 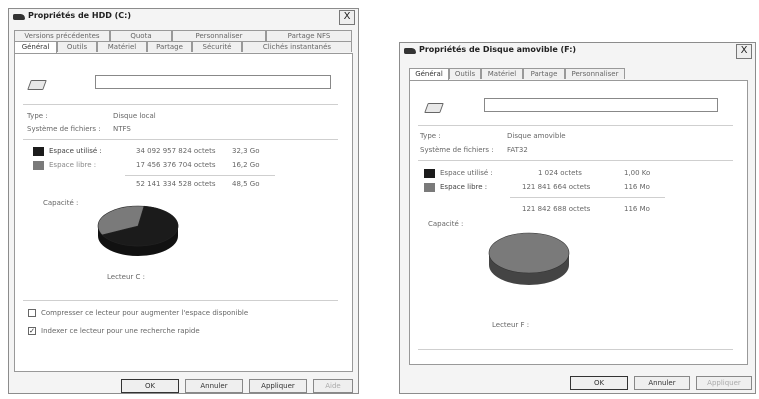 I want to click on type-value: Disque local, so click(x=134, y=116).